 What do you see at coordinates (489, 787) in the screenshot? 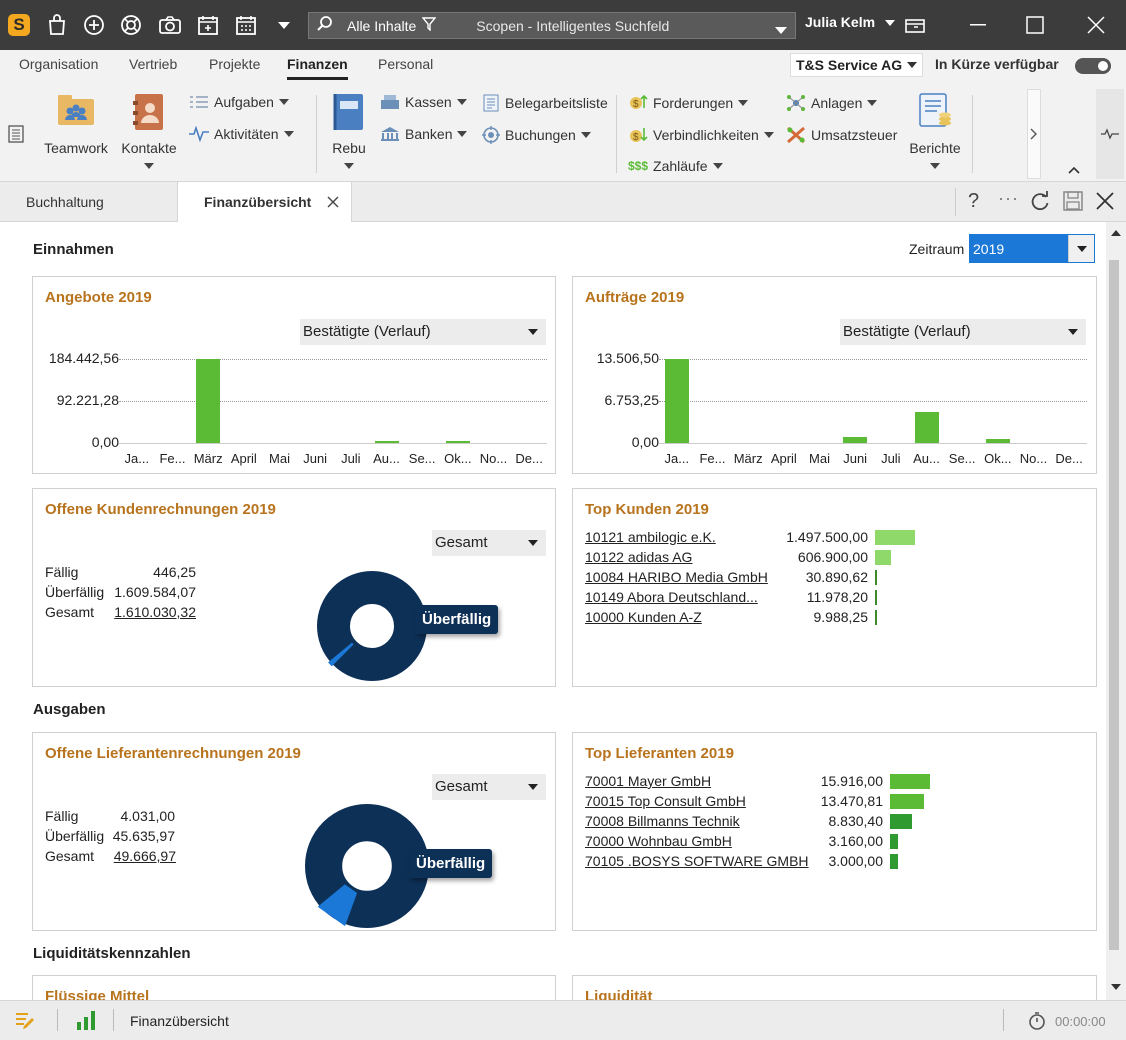
I see `offene-lieferanten-filter-select: Gesamt` at bounding box center [489, 787].